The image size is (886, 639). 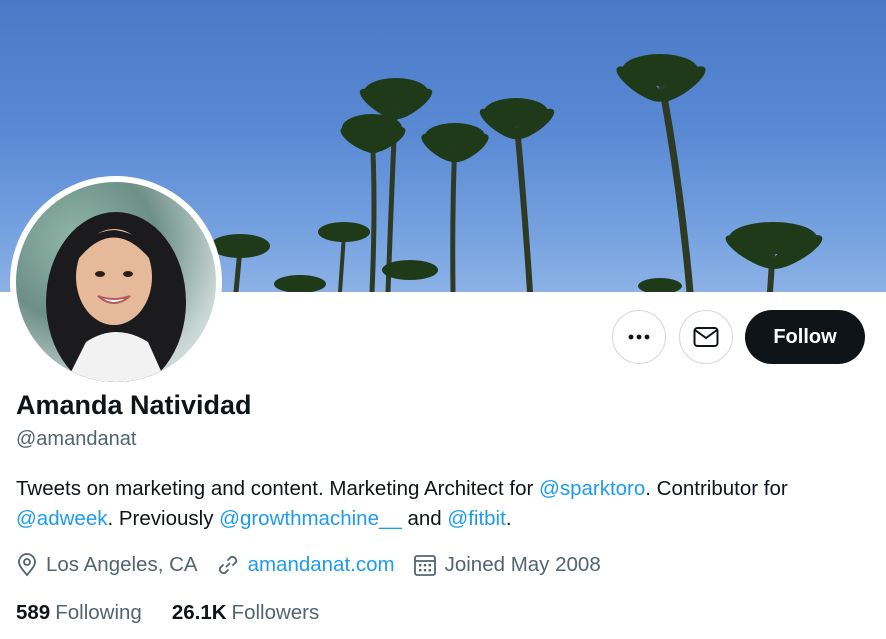 I want to click on profile-stats: 589 Following 26.1K Followers, so click(x=182, y=613).